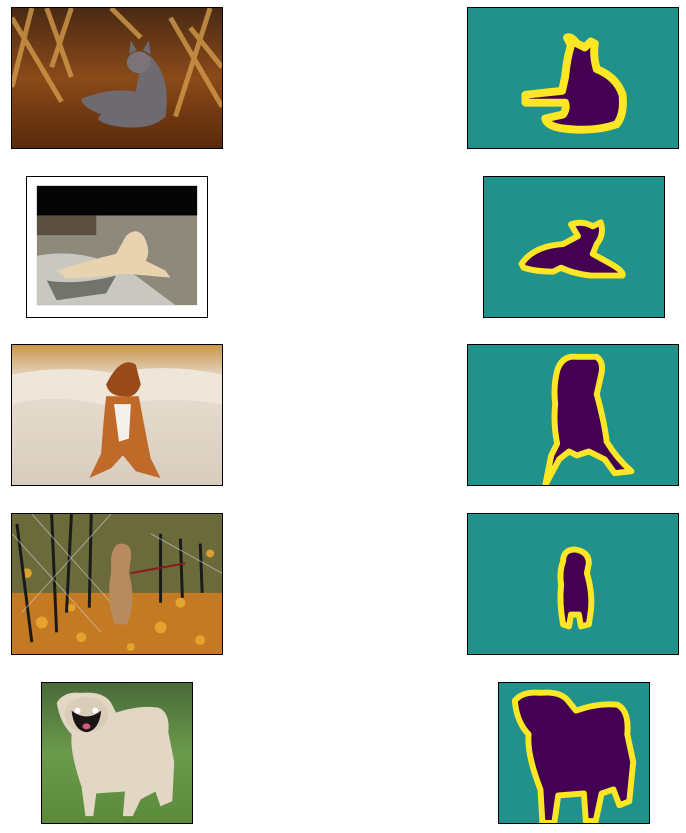  I want to click on photo-chihuahua, so click(117, 247).